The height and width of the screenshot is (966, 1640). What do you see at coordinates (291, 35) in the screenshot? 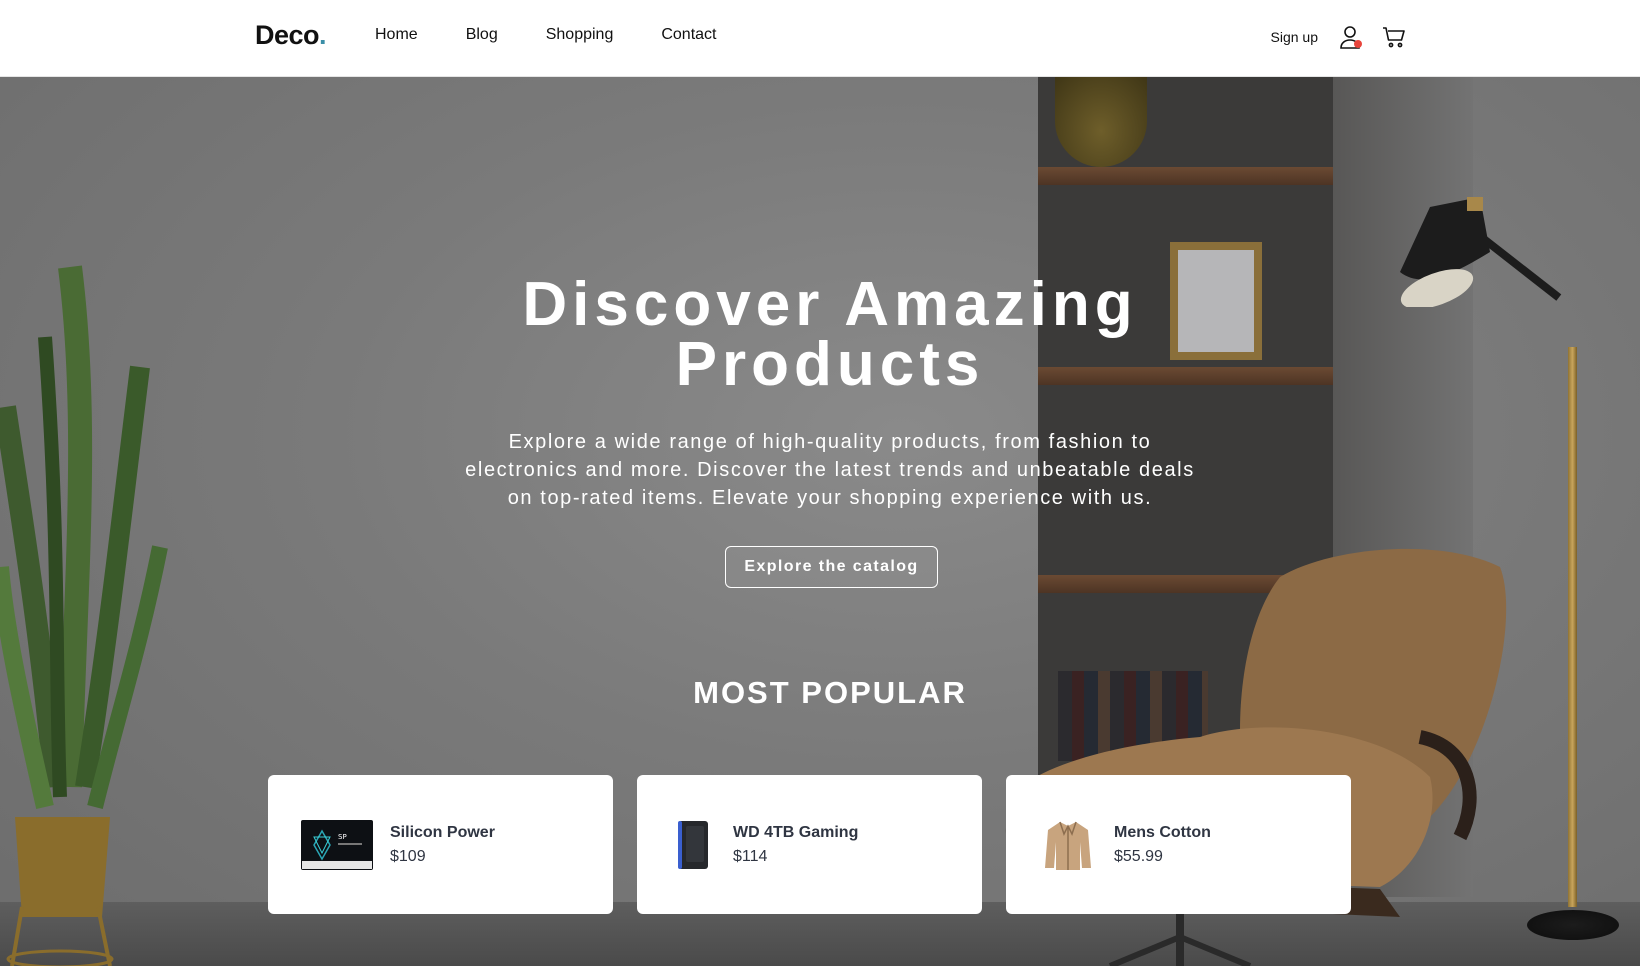
I see `logo: Deco.` at bounding box center [291, 35].